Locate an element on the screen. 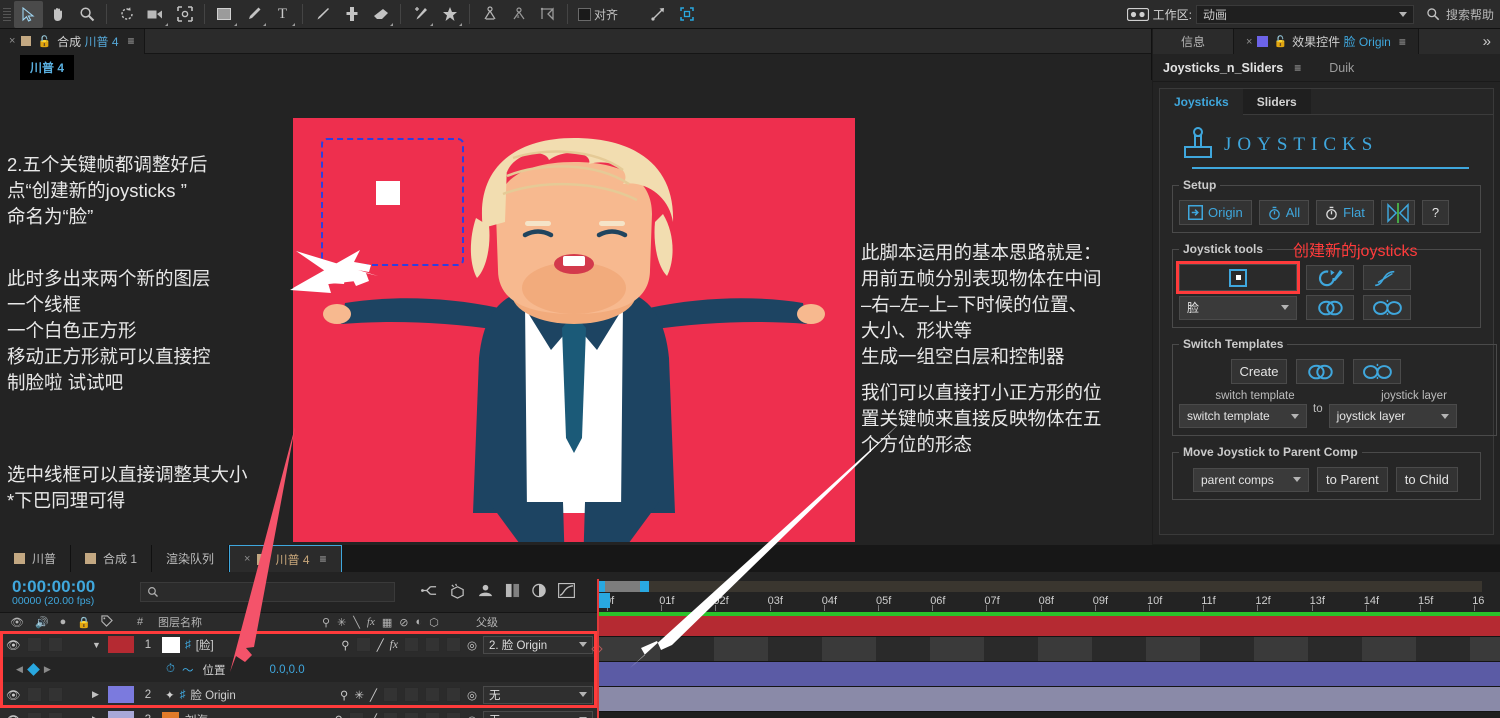  table-row: 👁 ▶ 3 刘海 ⚲ ╱ is located at coordinates (298, 712).